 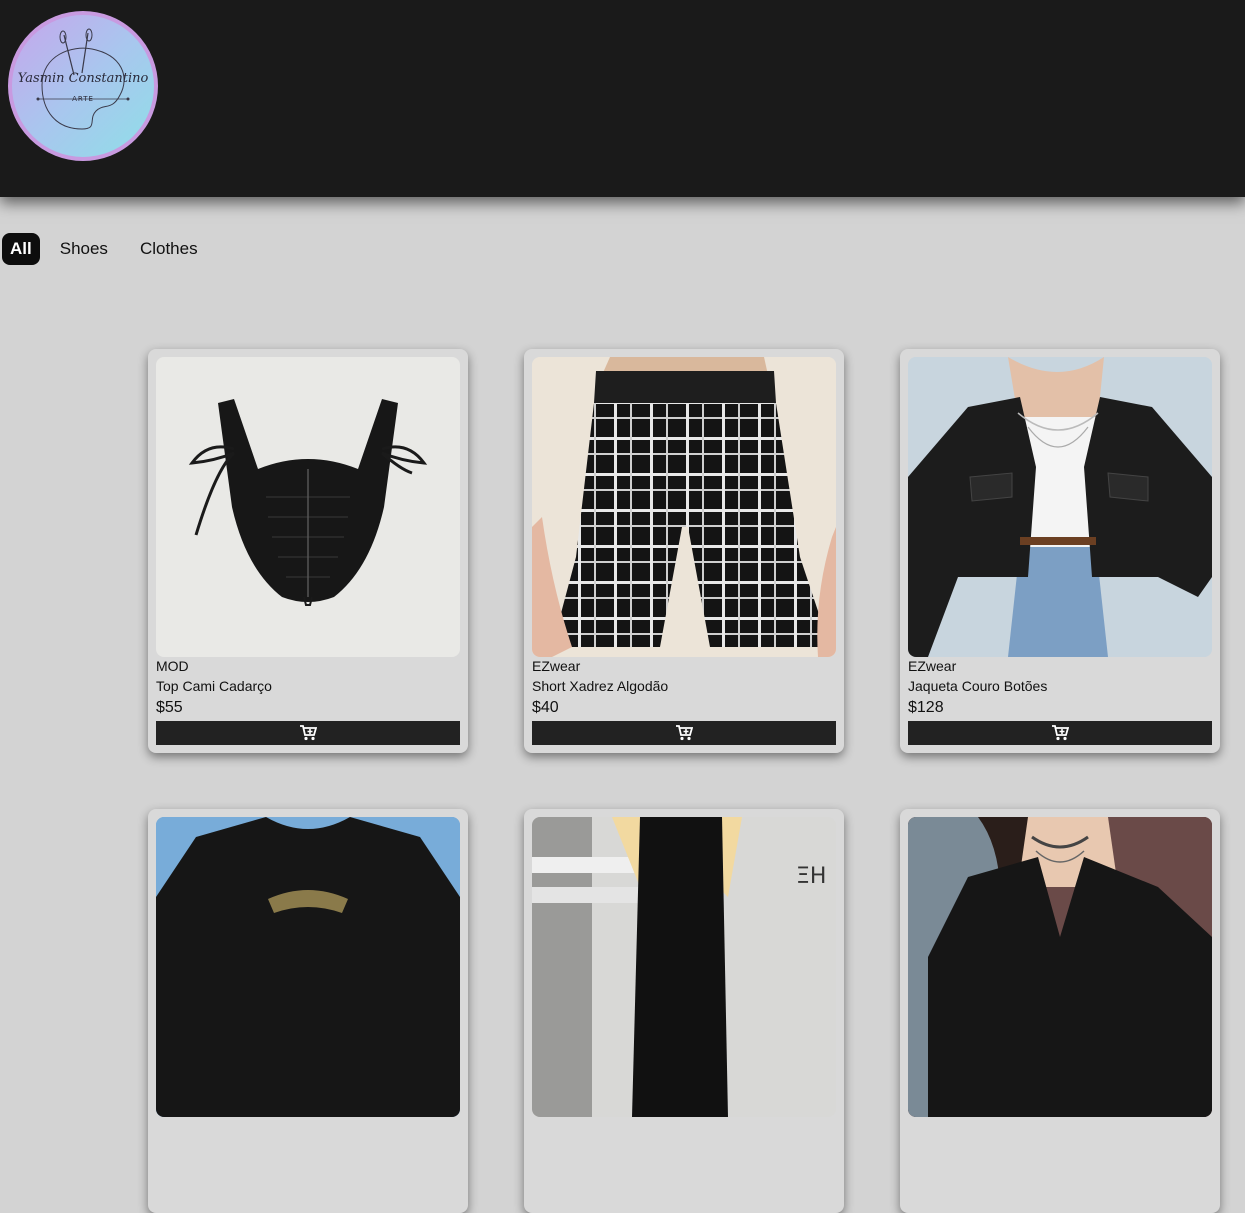 I want to click on logo-name: Yasmin Constantino, so click(x=83, y=78).